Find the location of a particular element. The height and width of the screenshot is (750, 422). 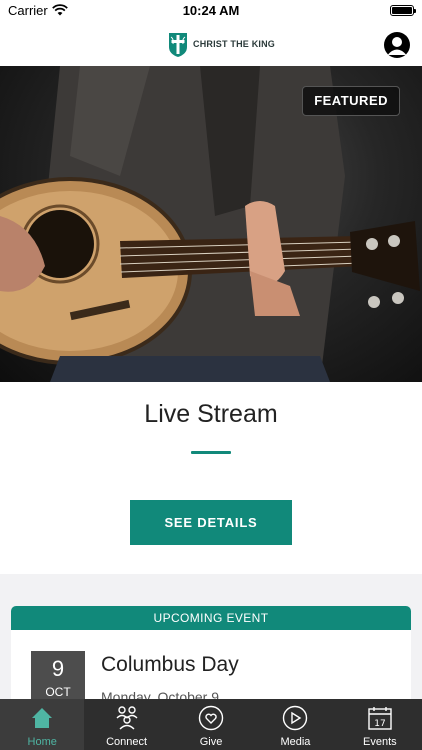

tab-label: Events is located at coordinates (380, 742).